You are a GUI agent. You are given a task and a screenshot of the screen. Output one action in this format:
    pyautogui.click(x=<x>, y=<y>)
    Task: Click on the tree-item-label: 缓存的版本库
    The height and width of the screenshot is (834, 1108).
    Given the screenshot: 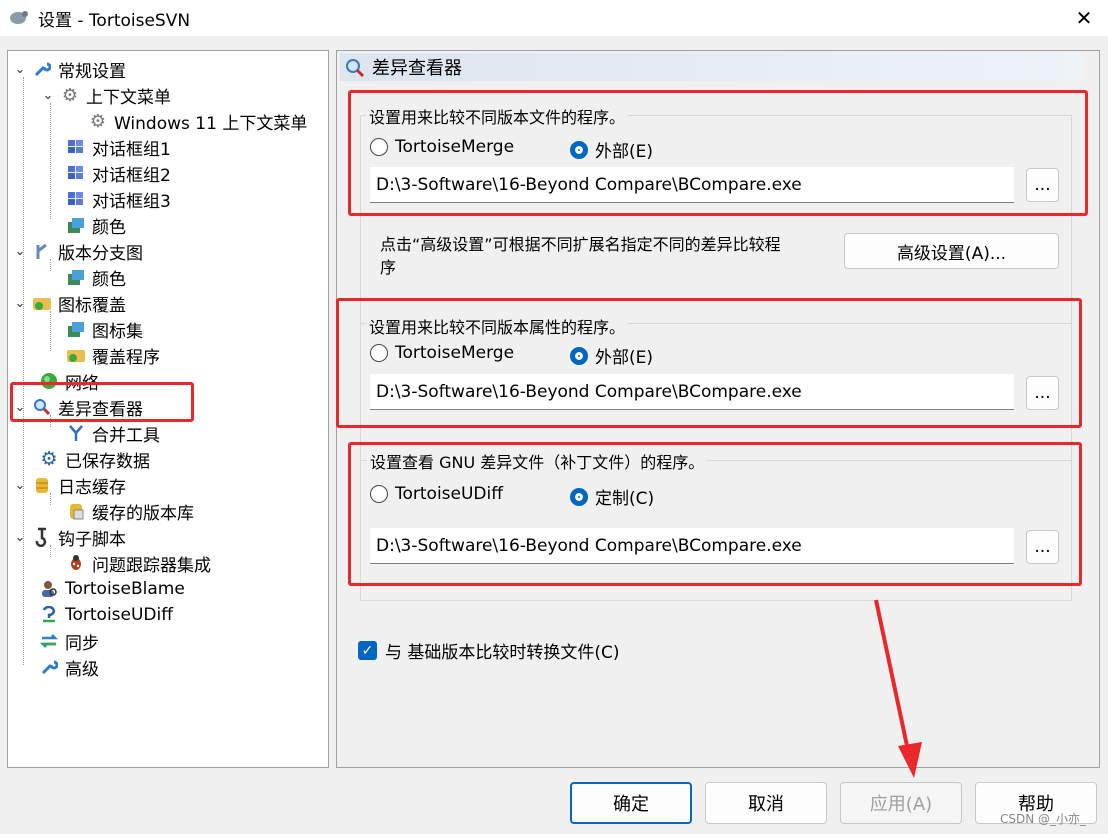 What is the action you would take?
    pyautogui.click(x=143, y=513)
    